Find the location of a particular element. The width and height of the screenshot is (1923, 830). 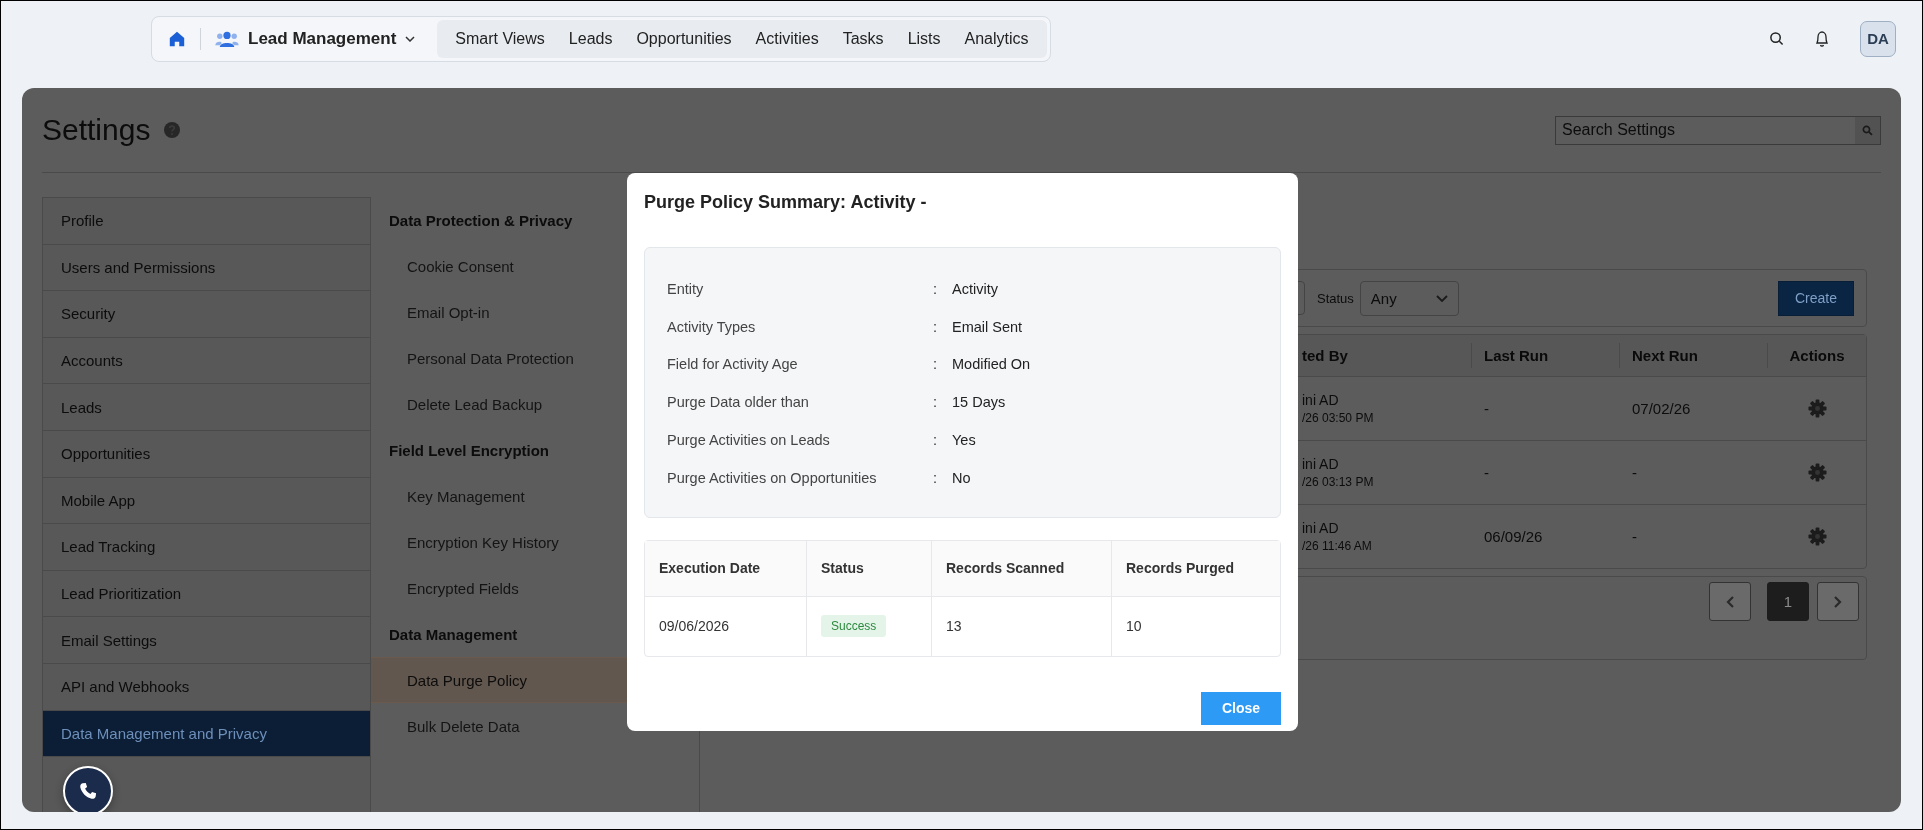

field-label: Field for Activity Age is located at coordinates (733, 364).